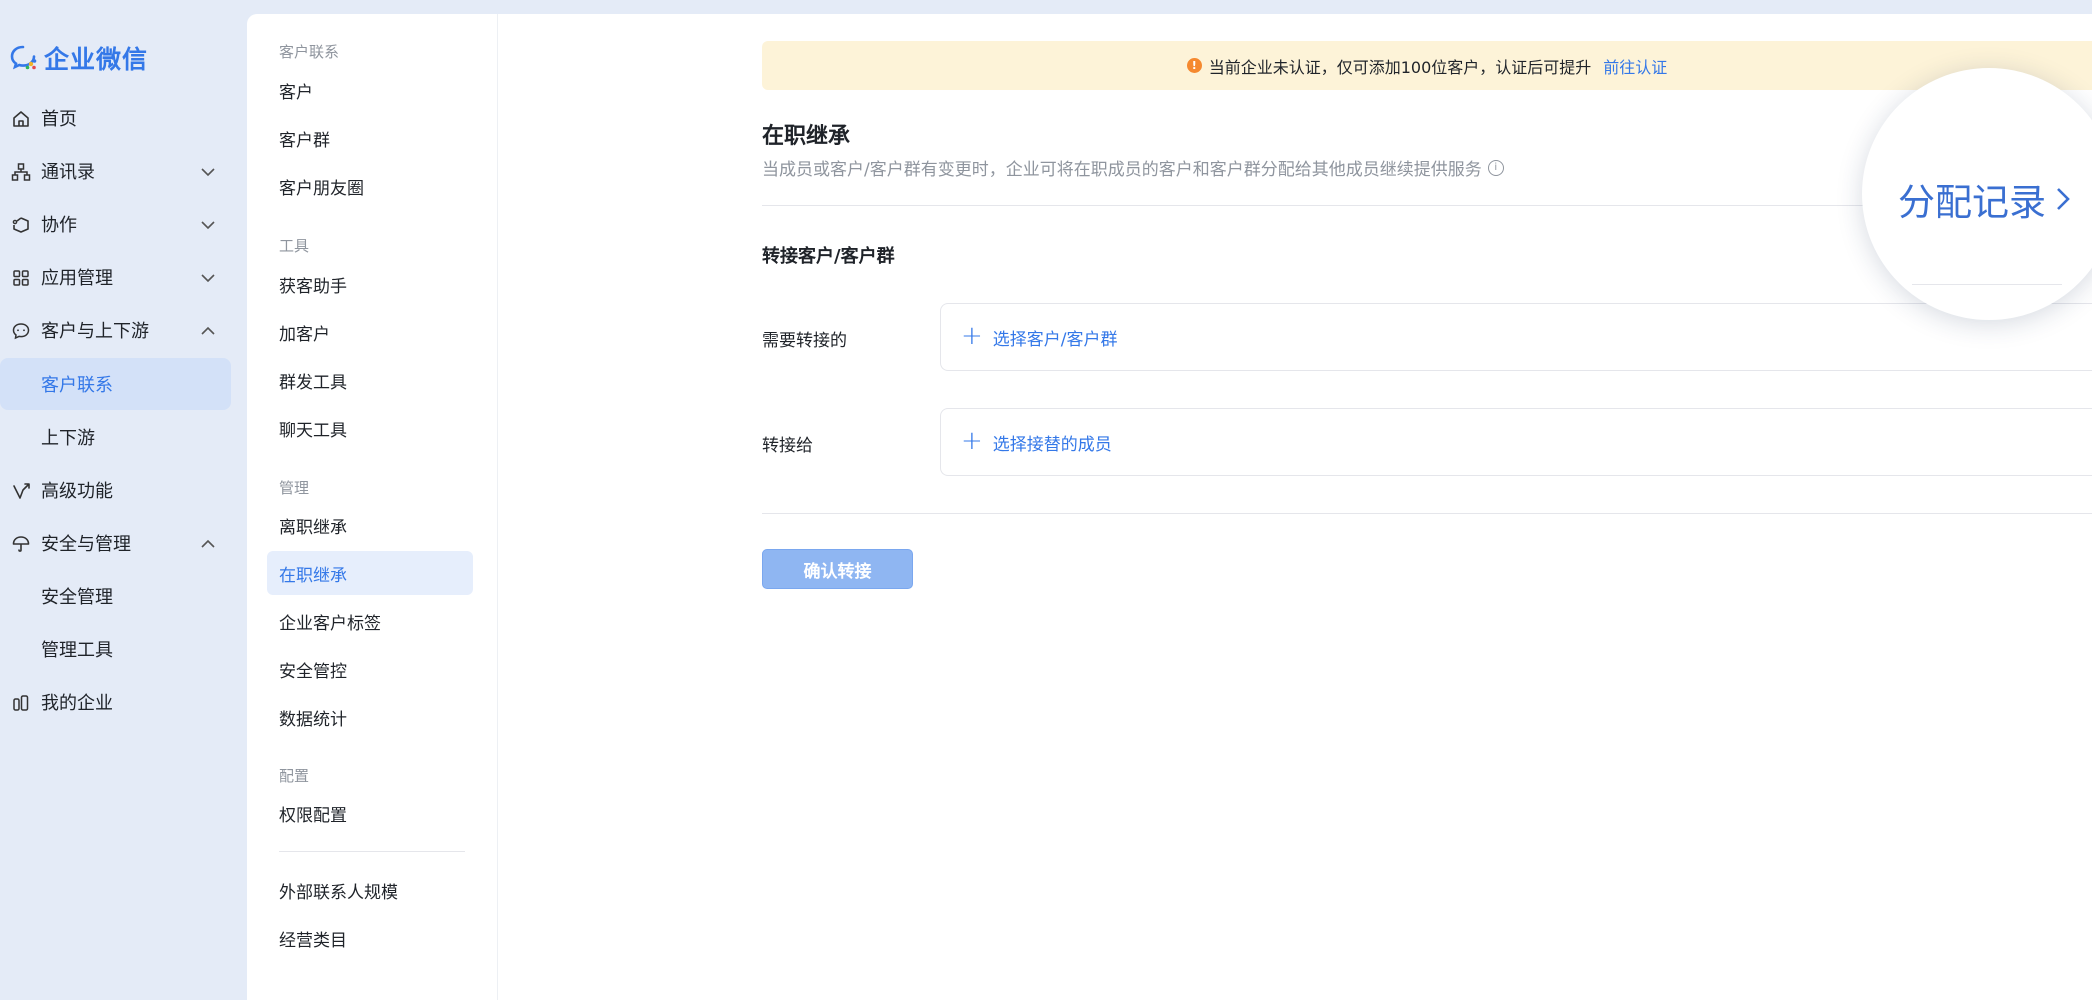  I want to click on advanced-icon, so click(21, 491).